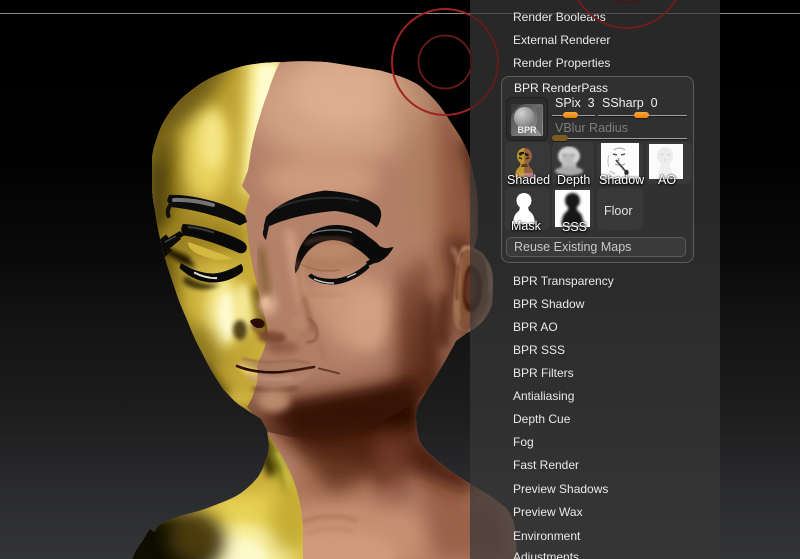 The image size is (800, 559). What do you see at coordinates (527, 130) in the screenshot?
I see `svg-text: BPR` at bounding box center [527, 130].